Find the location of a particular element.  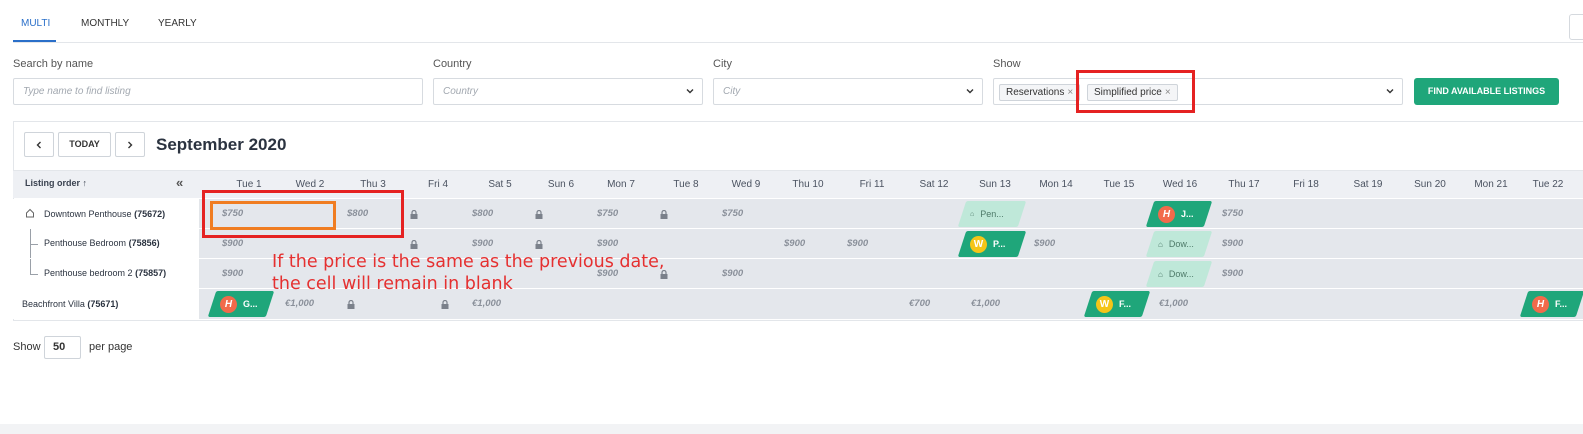

listing-row-penthouse-bedroom-2: Penthouse bedroom 2 (75857) is located at coordinates (106, 274).